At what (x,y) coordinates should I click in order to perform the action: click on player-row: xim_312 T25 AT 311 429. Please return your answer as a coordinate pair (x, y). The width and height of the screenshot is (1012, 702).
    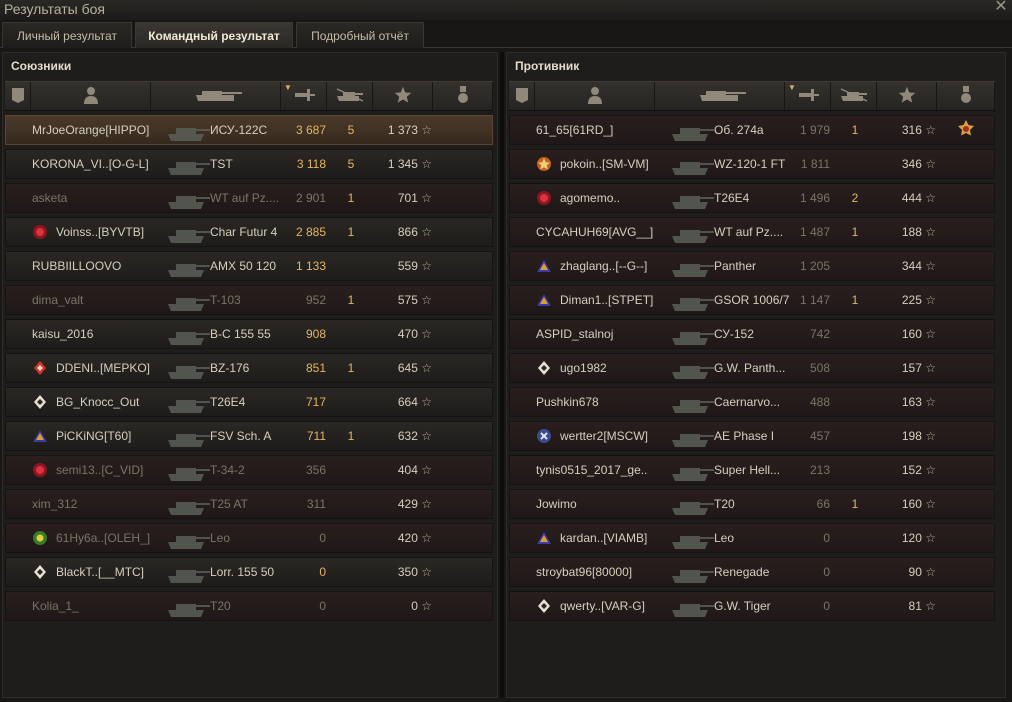
    Looking at the image, I should click on (249, 504).